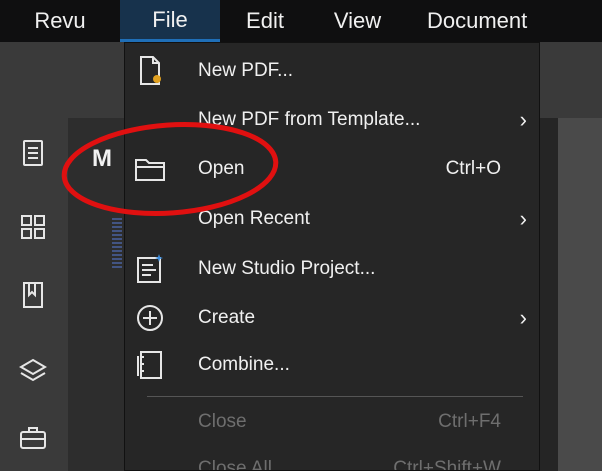 The height and width of the screenshot is (471, 602). Describe the element at coordinates (332, 458) in the screenshot. I see `menu-item-close-all: Close All Ctrl+Shift+W` at that location.